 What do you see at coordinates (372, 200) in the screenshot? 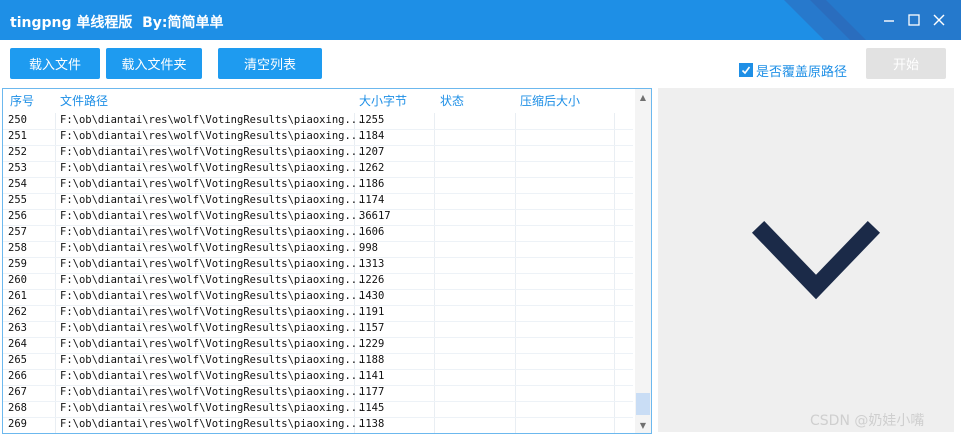
I see `cell-size: 1174` at bounding box center [372, 200].